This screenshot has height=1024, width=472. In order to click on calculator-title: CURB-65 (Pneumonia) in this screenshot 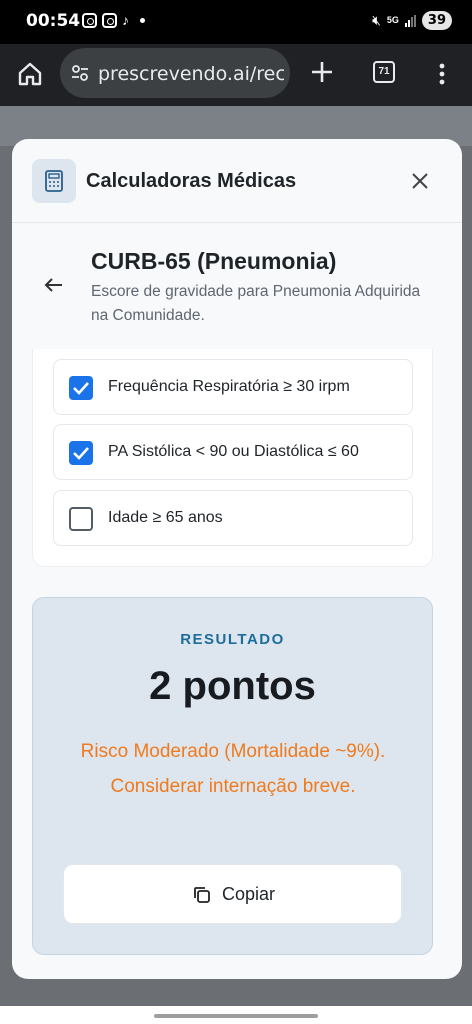, I will do `click(214, 261)`.